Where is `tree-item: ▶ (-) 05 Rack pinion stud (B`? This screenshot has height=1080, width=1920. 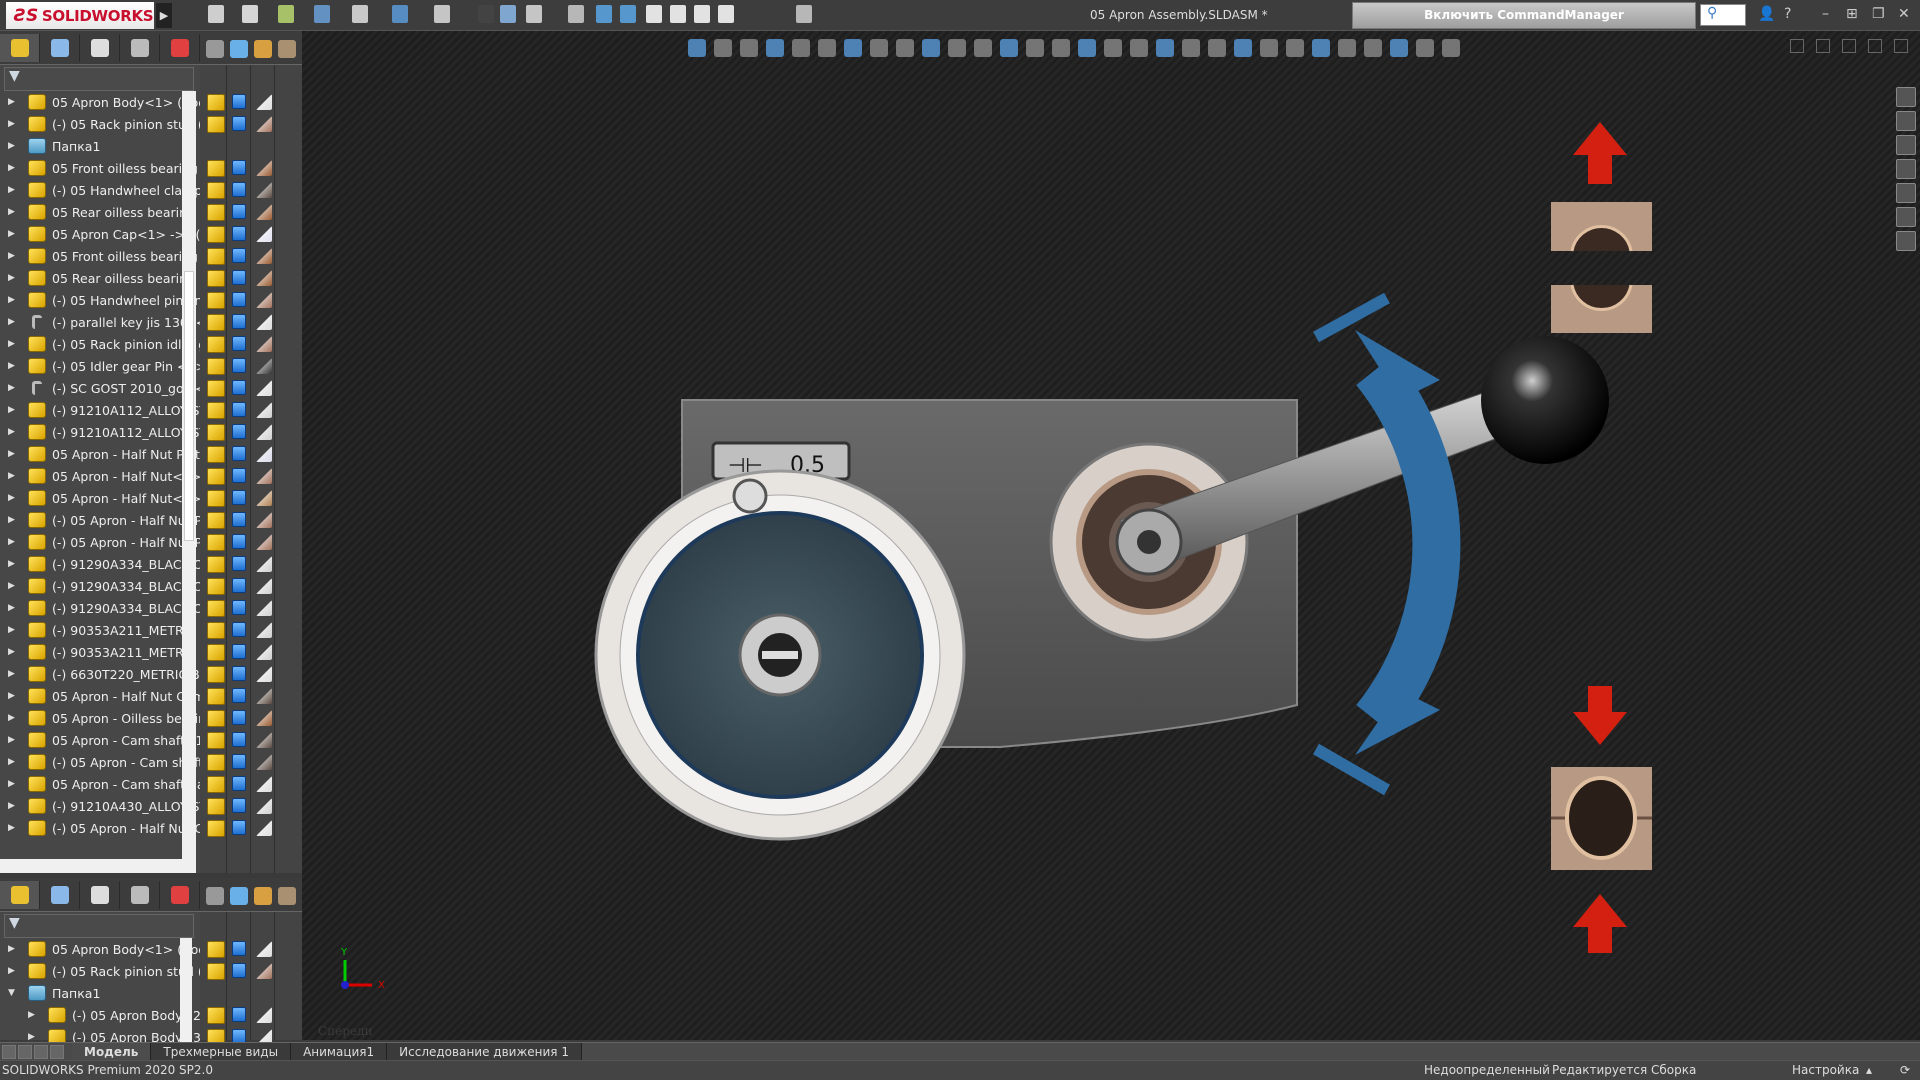
tree-item: ▶ (-) 05 Rack pinion stud (B is located at coordinates (100, 124).